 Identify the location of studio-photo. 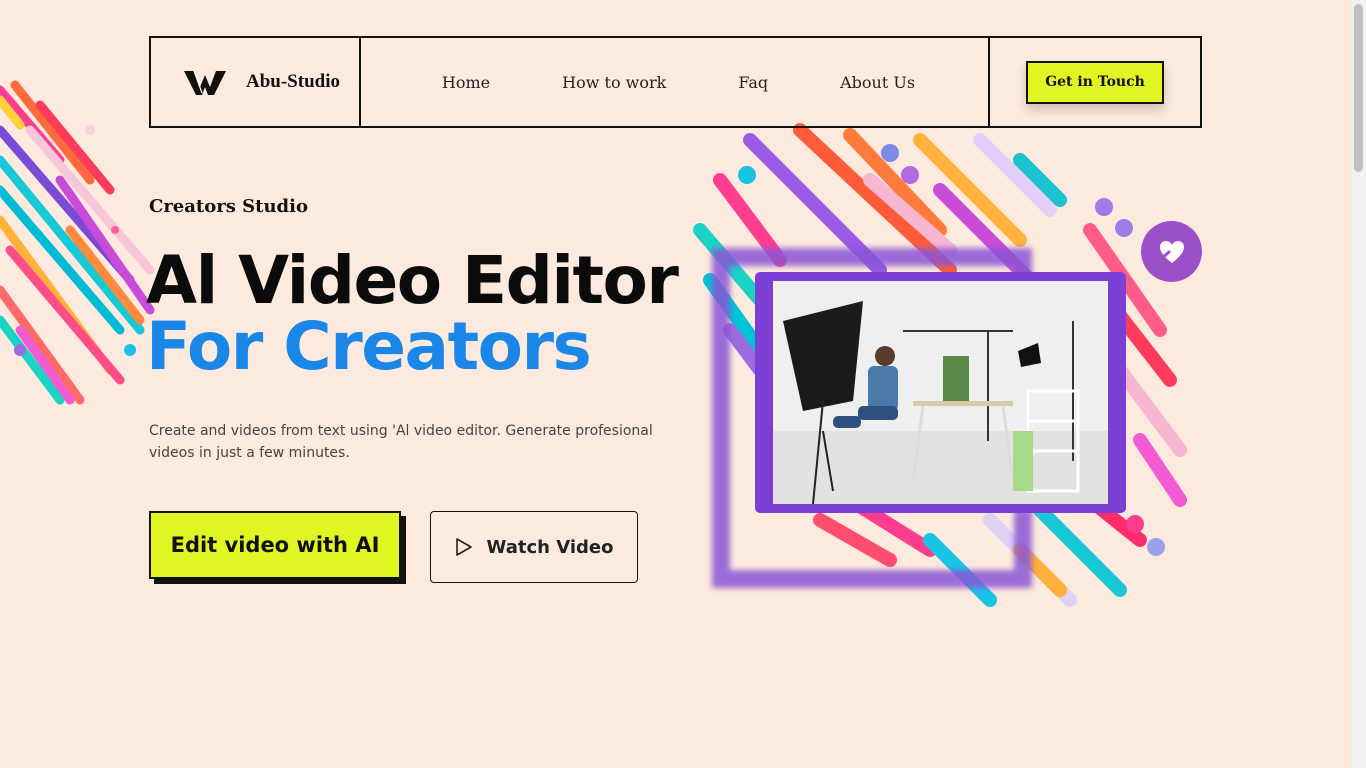
(940, 392).